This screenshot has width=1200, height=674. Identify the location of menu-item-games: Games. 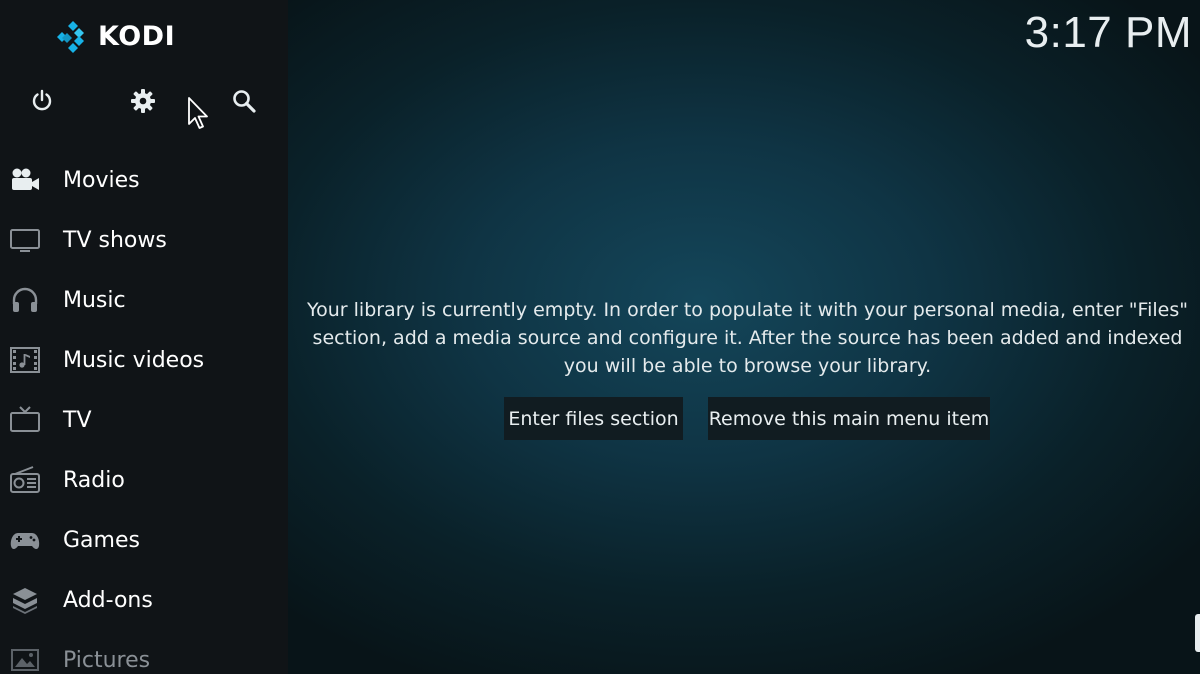
(144, 540).